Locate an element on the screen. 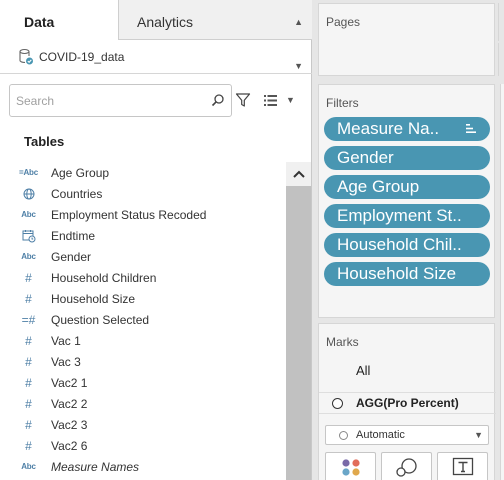 Image resolution: width=504 pixels, height=480 pixels. filter-pill-label: Gender is located at coordinates (365, 157).